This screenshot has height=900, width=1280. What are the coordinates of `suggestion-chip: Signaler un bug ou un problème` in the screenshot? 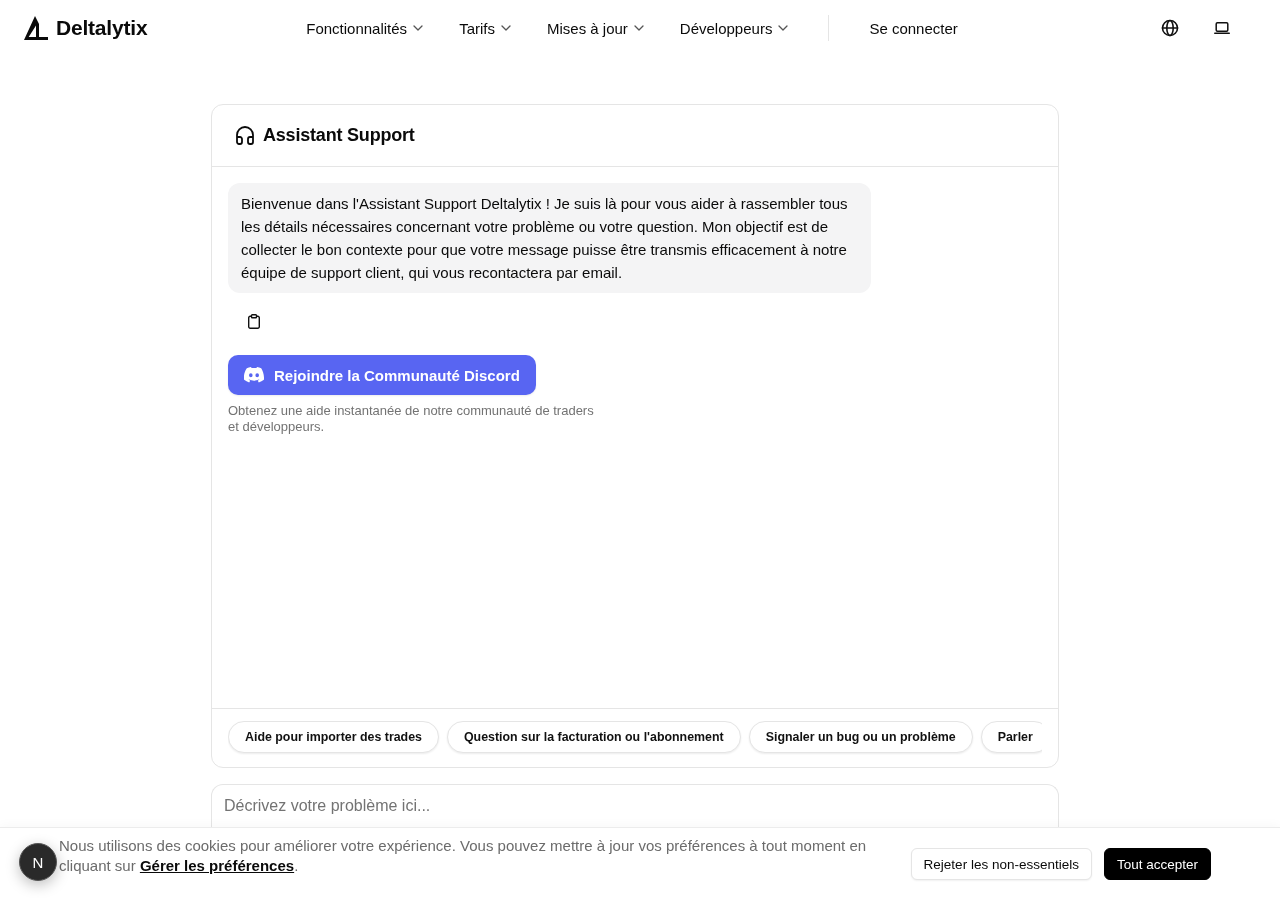 It's located at (860, 737).